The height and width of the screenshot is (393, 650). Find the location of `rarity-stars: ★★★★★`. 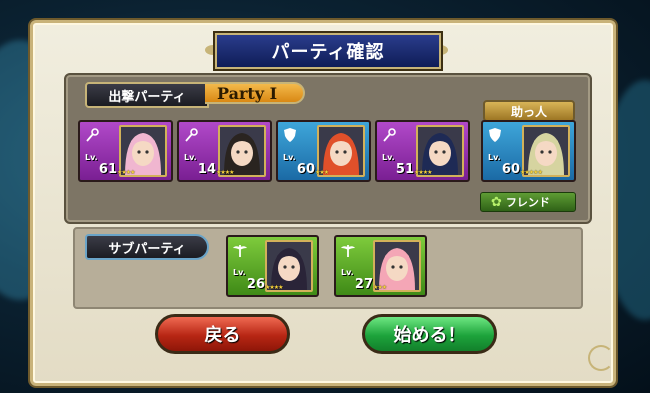

rarity-stars: ★★★★★ is located at coordinates (531, 172).